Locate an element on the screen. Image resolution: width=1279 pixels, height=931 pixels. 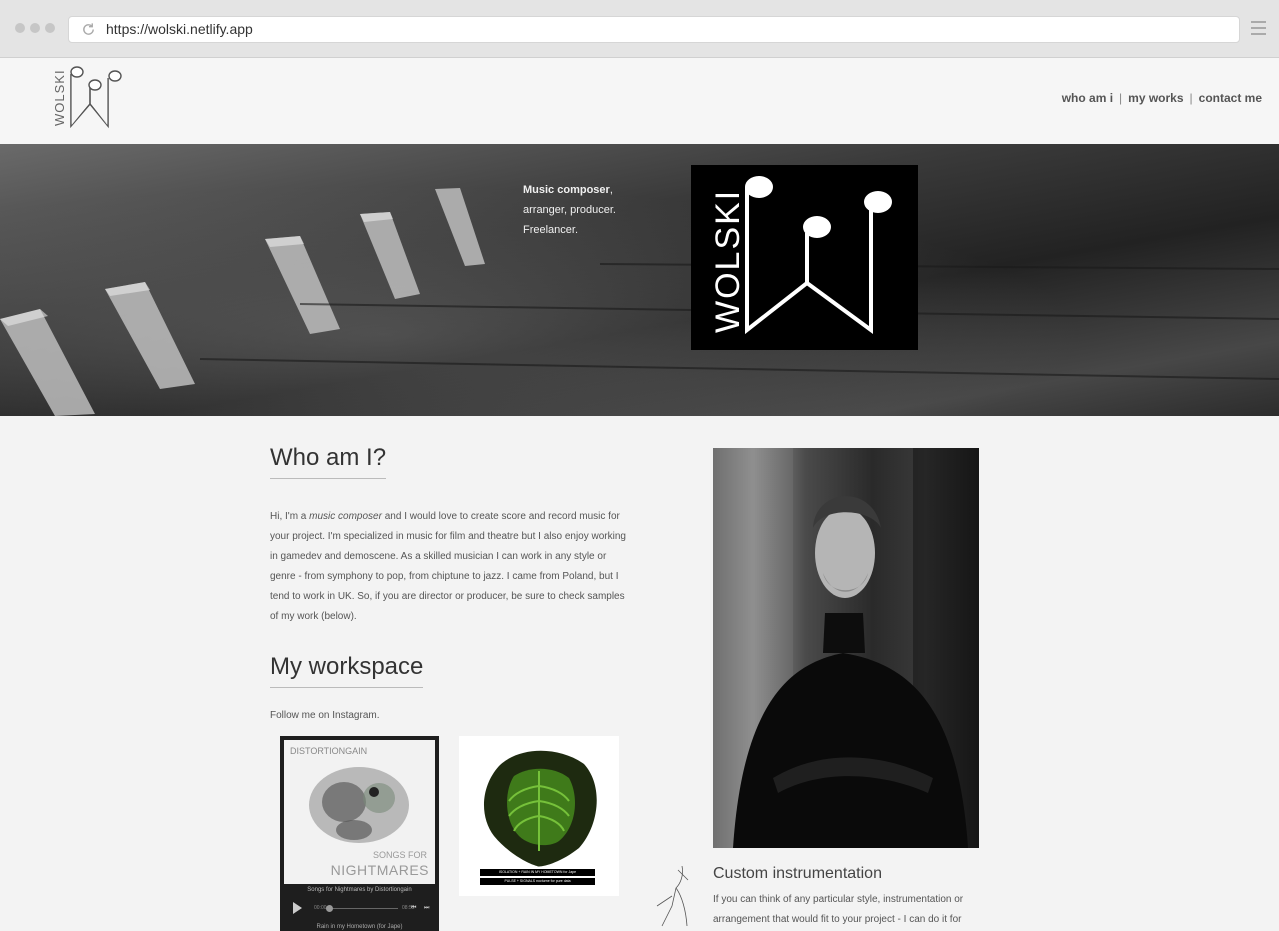
player-controls: 00:00 08:55 ⏮ ⏭ is located at coordinates (362, 909).